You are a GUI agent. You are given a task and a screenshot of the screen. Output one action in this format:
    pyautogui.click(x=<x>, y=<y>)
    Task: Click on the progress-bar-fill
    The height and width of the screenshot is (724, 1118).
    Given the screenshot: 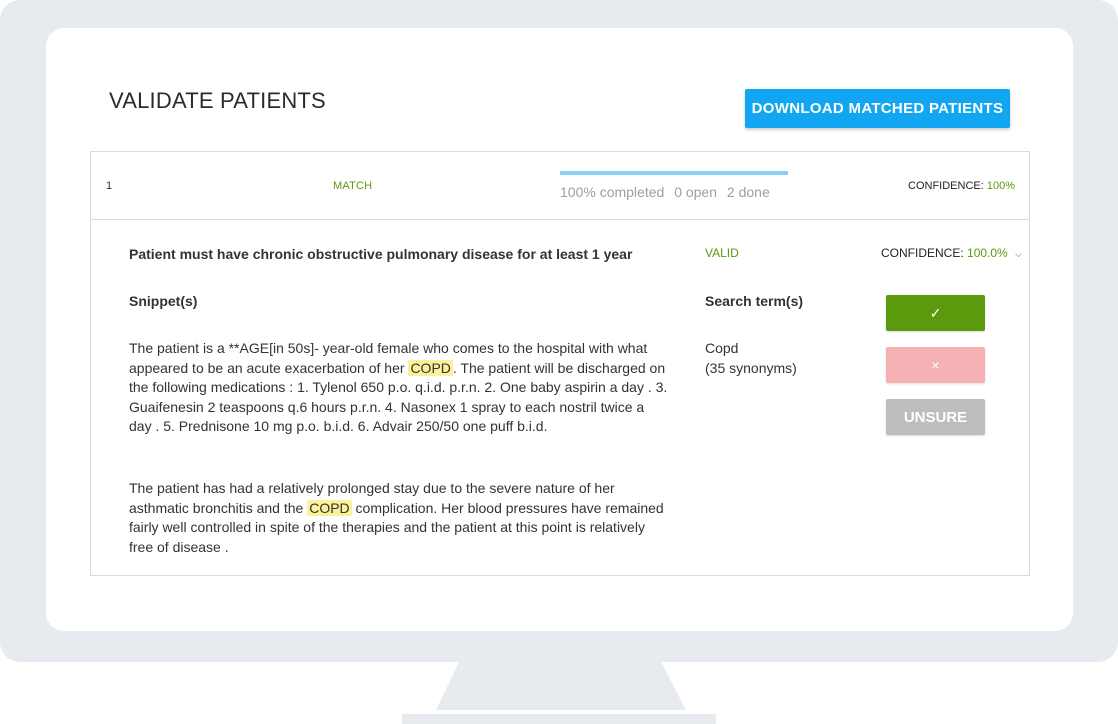 What is the action you would take?
    pyautogui.click(x=674, y=173)
    